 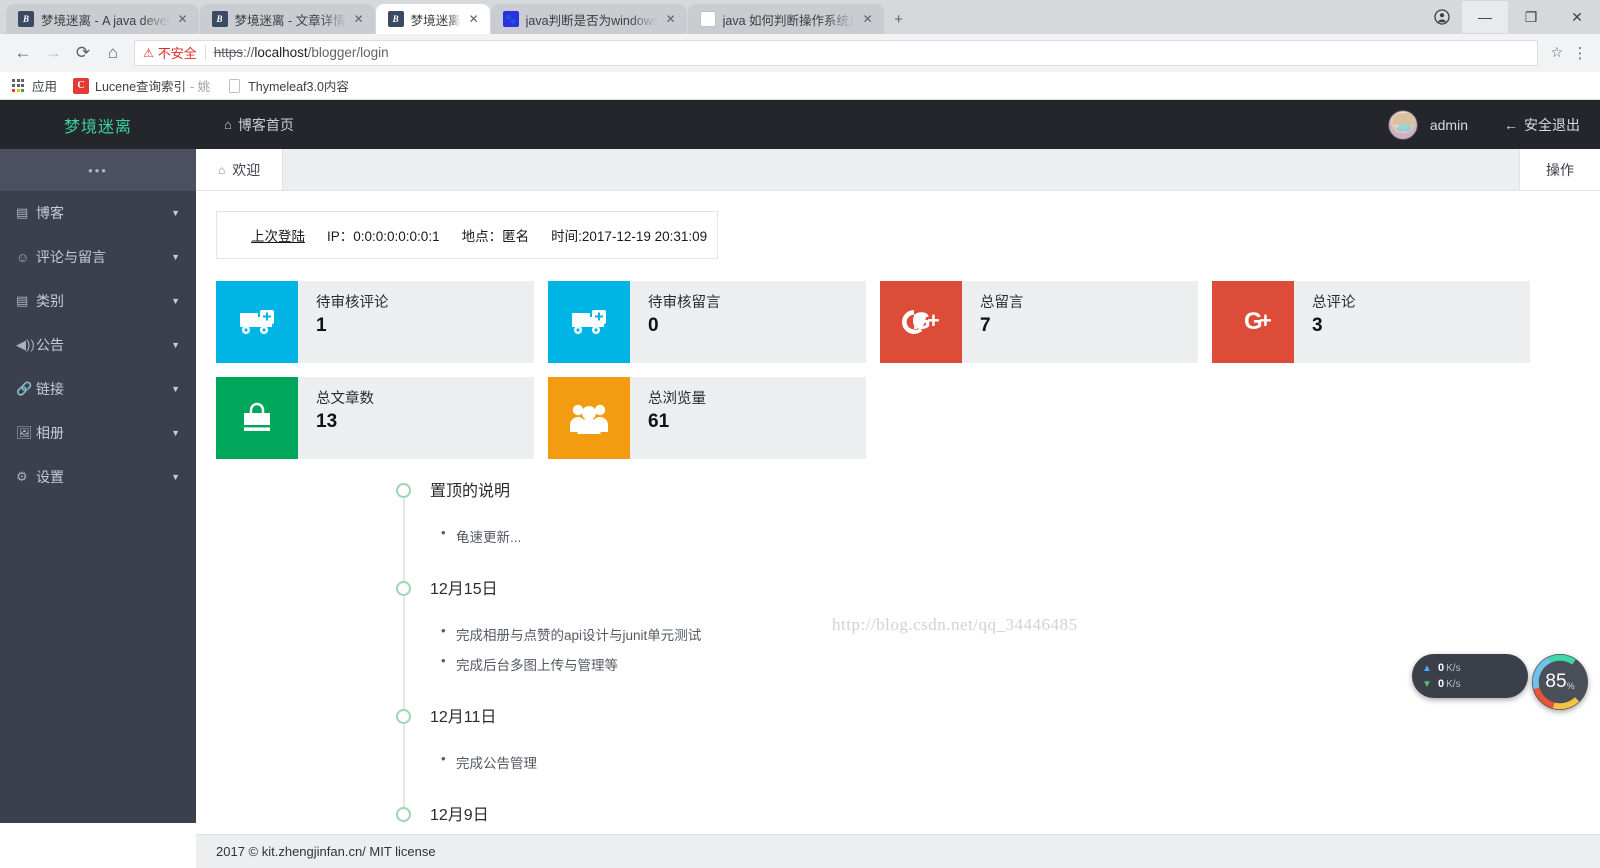 What do you see at coordinates (98, 477) in the screenshot?
I see `sidebar-item-settings: ⚙ 设置 ▼` at bounding box center [98, 477].